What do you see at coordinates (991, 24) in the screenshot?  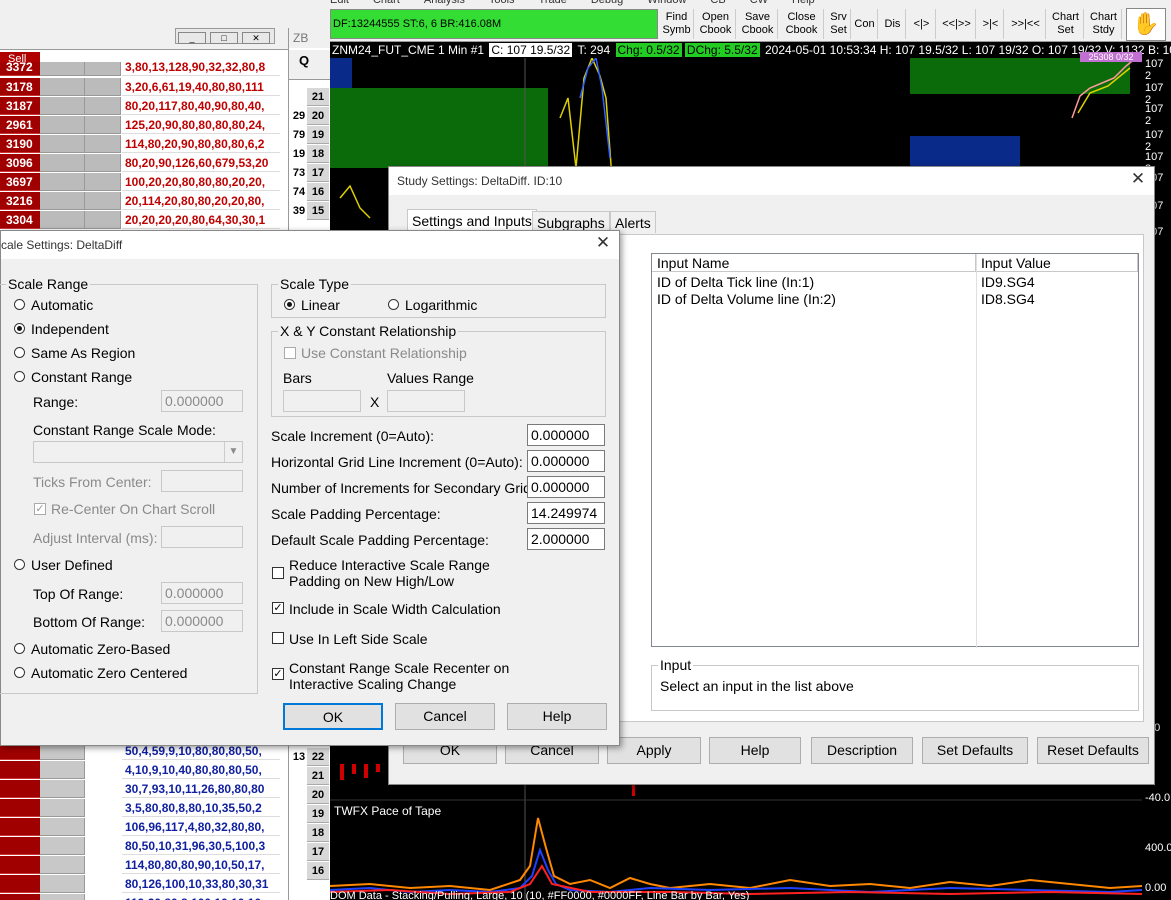 I see `toolbar-button: >|<` at bounding box center [991, 24].